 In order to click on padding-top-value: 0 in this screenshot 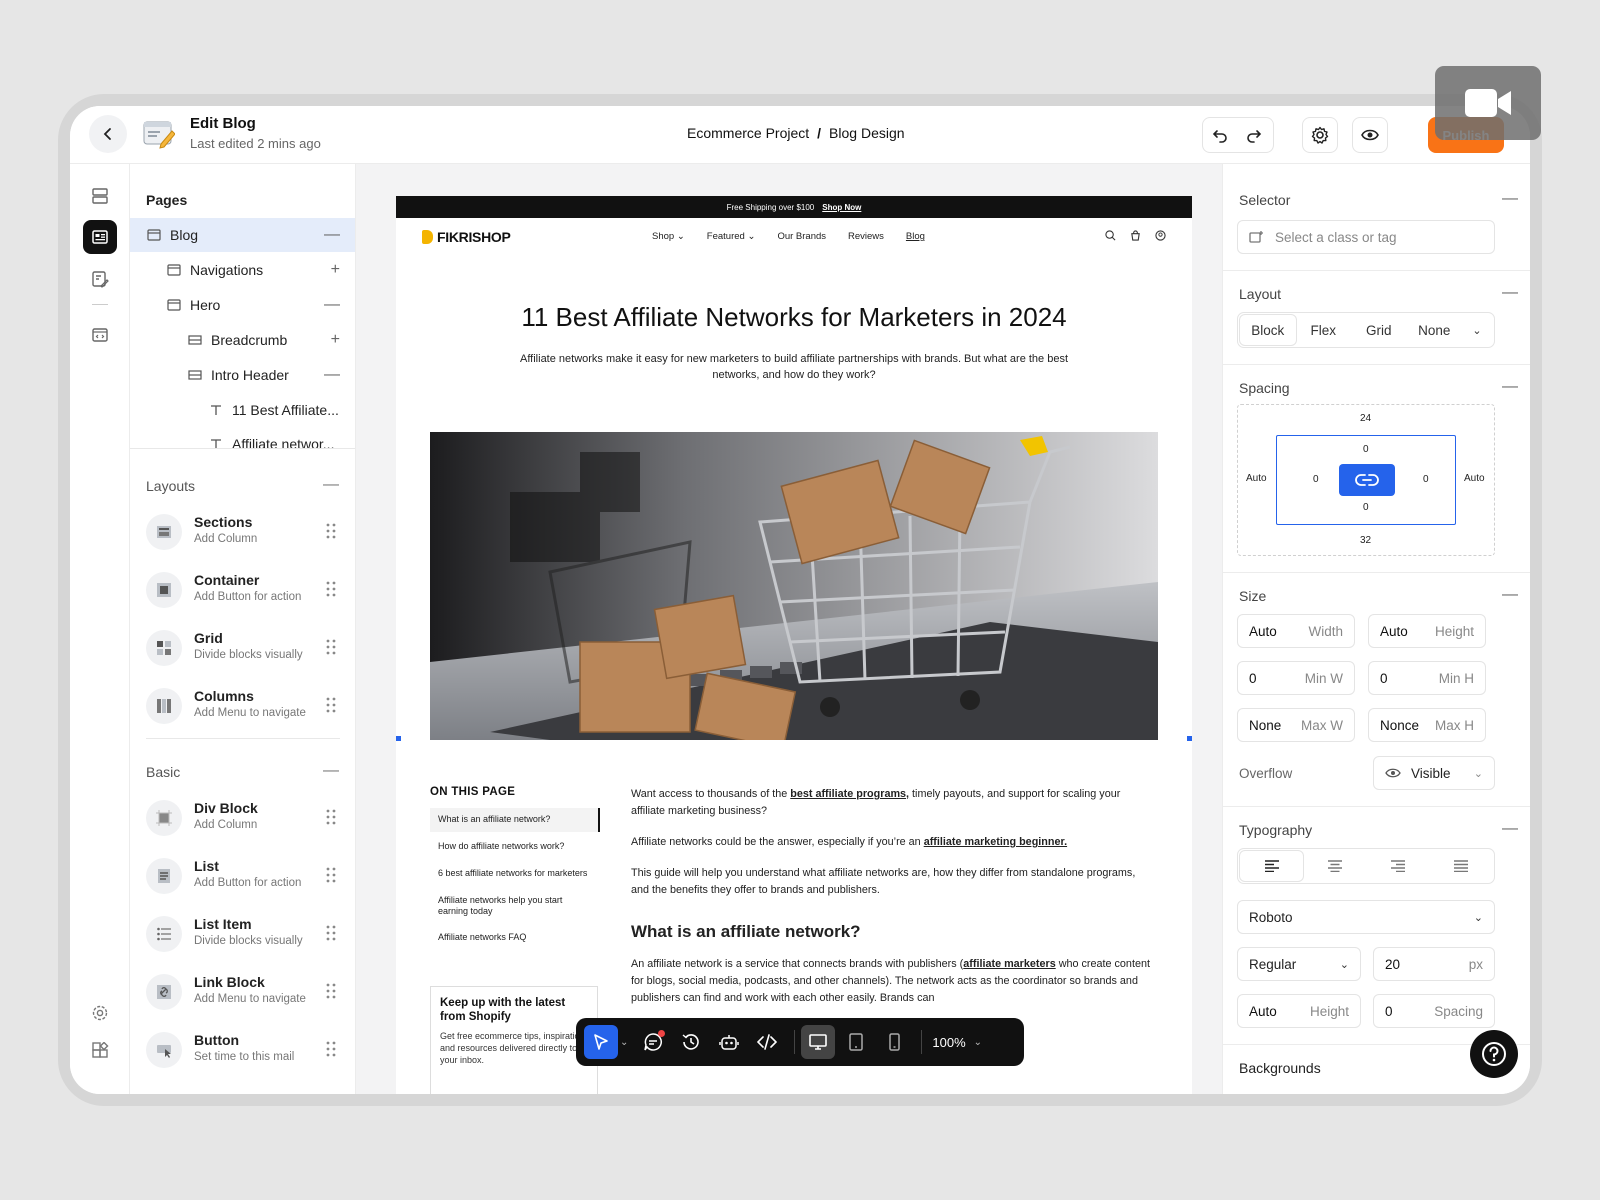, I will do `click(1366, 449)`.